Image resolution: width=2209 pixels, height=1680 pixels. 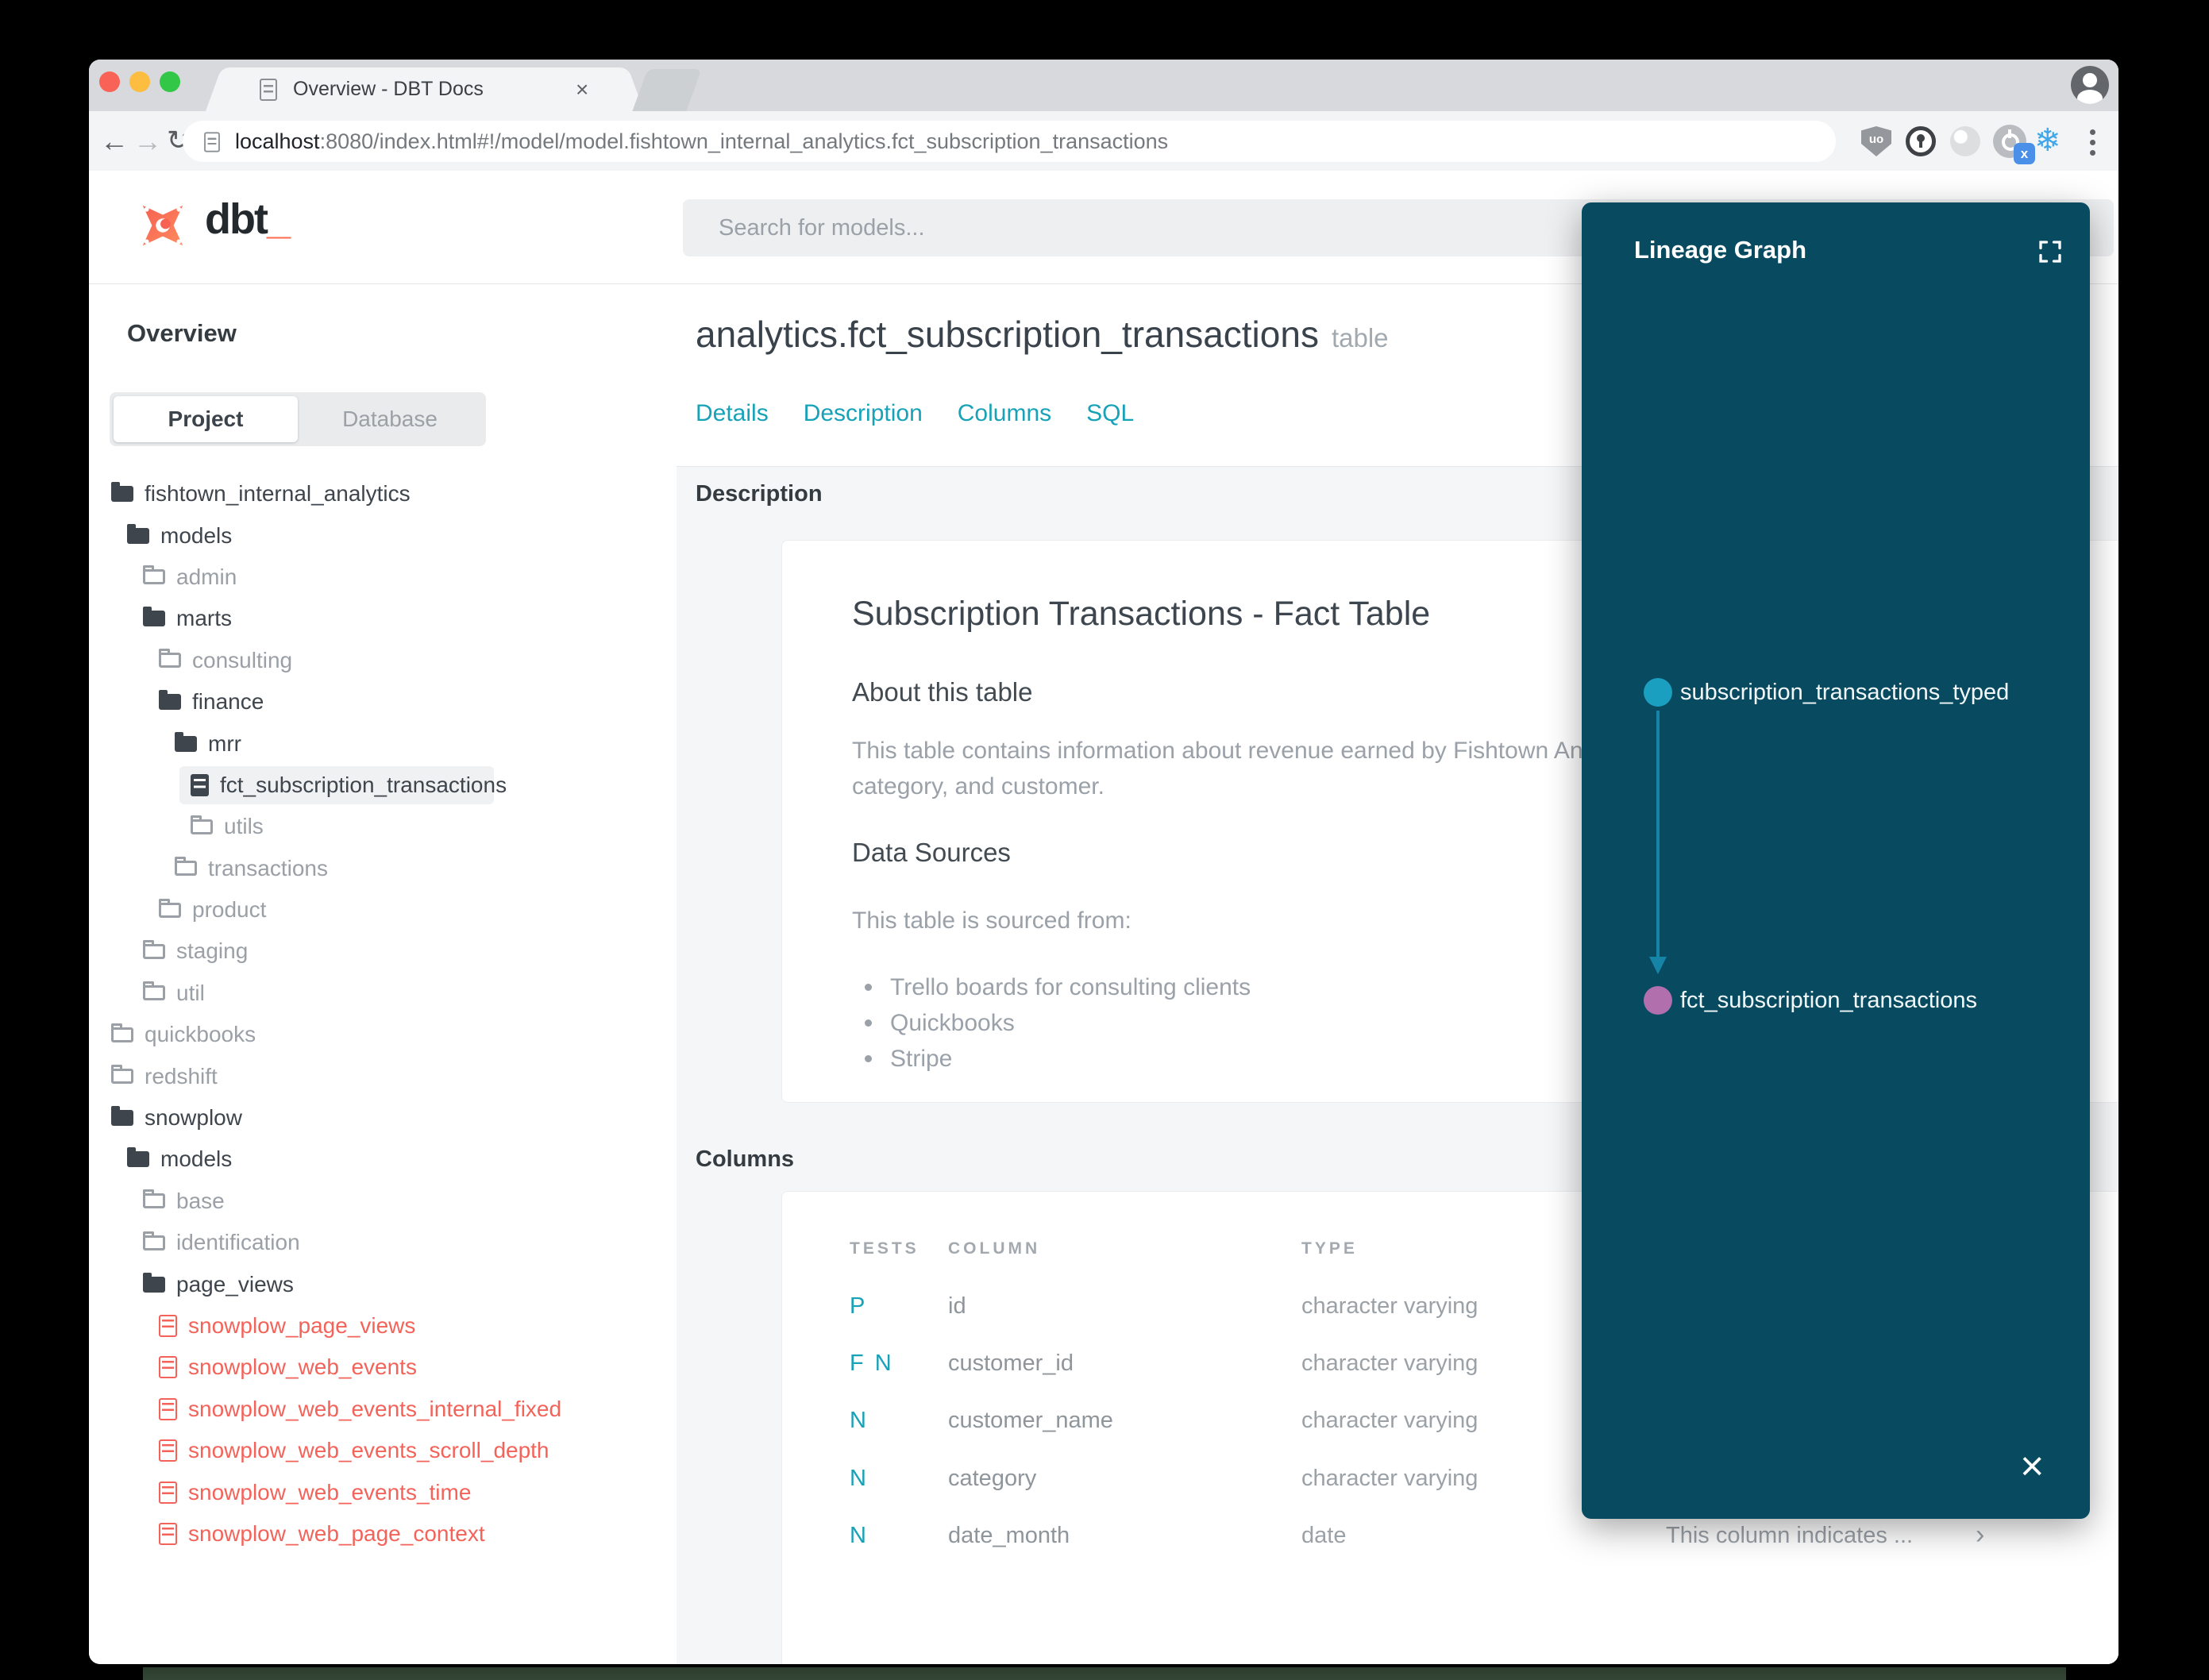 What do you see at coordinates (1828, 1001) in the screenshot?
I see `lineage-node-label: fct_subscription_transactions` at bounding box center [1828, 1001].